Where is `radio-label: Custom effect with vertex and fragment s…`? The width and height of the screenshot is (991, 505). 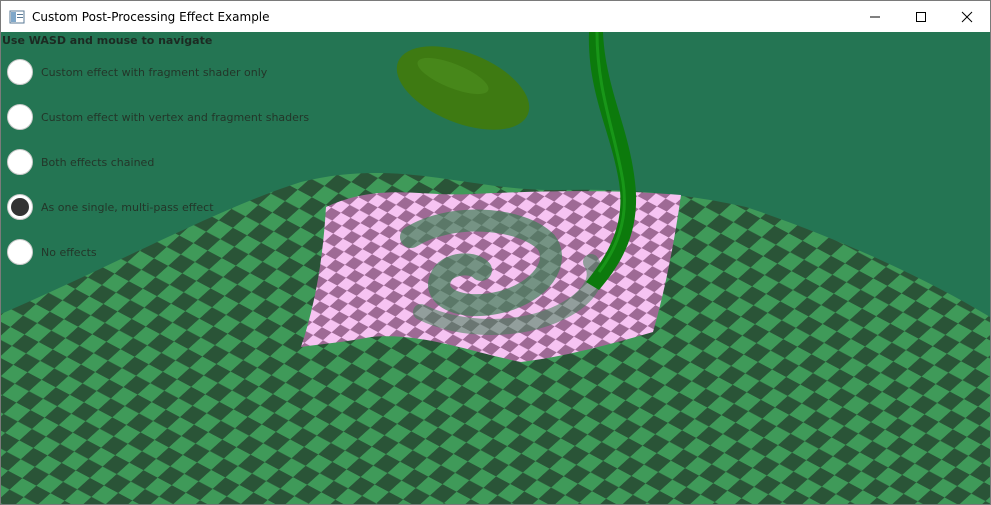
radio-label: Custom effect with vertex and fragment s… is located at coordinates (175, 117).